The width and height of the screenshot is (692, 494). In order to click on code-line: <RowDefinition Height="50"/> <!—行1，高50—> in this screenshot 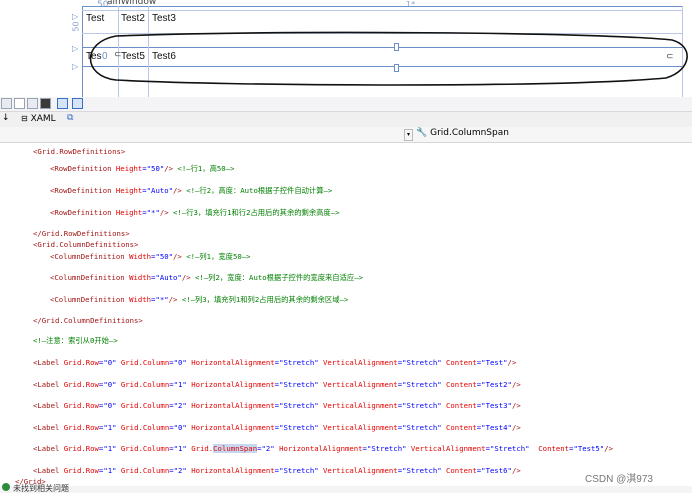, I will do `click(142, 169)`.